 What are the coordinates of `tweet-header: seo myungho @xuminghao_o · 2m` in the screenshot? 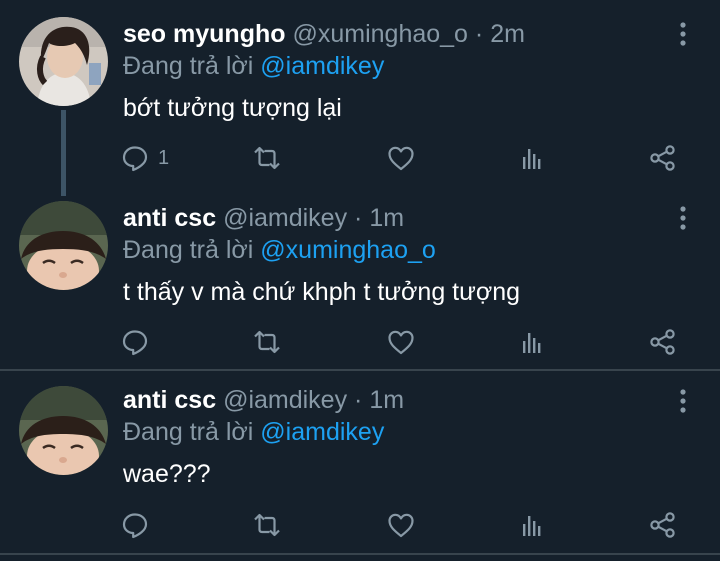 It's located at (324, 34).